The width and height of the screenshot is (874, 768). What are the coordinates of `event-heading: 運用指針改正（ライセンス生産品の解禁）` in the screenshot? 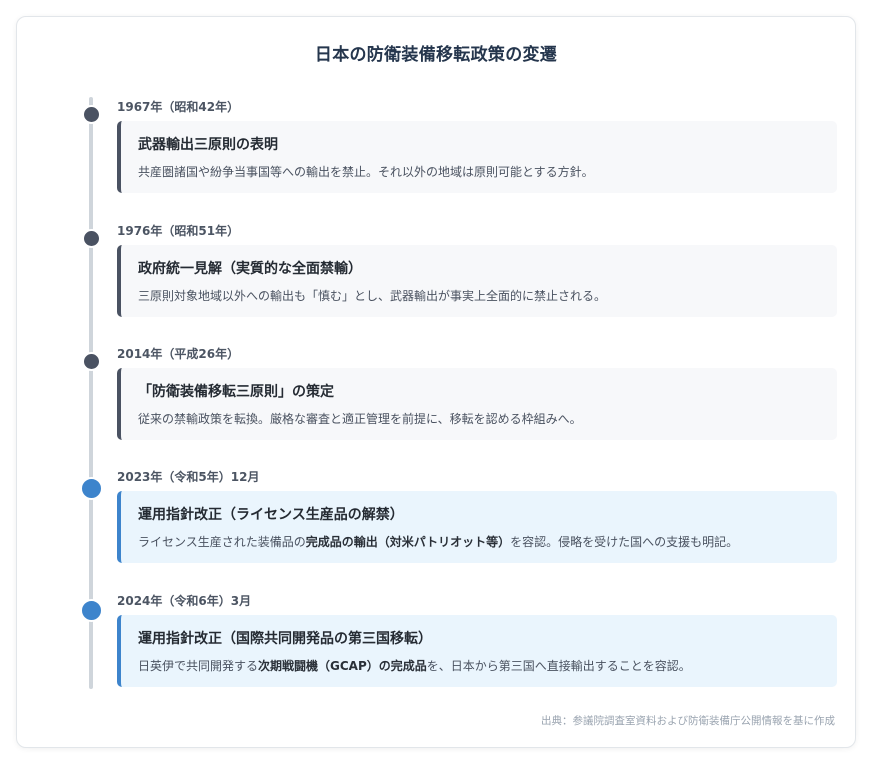 It's located at (271, 515).